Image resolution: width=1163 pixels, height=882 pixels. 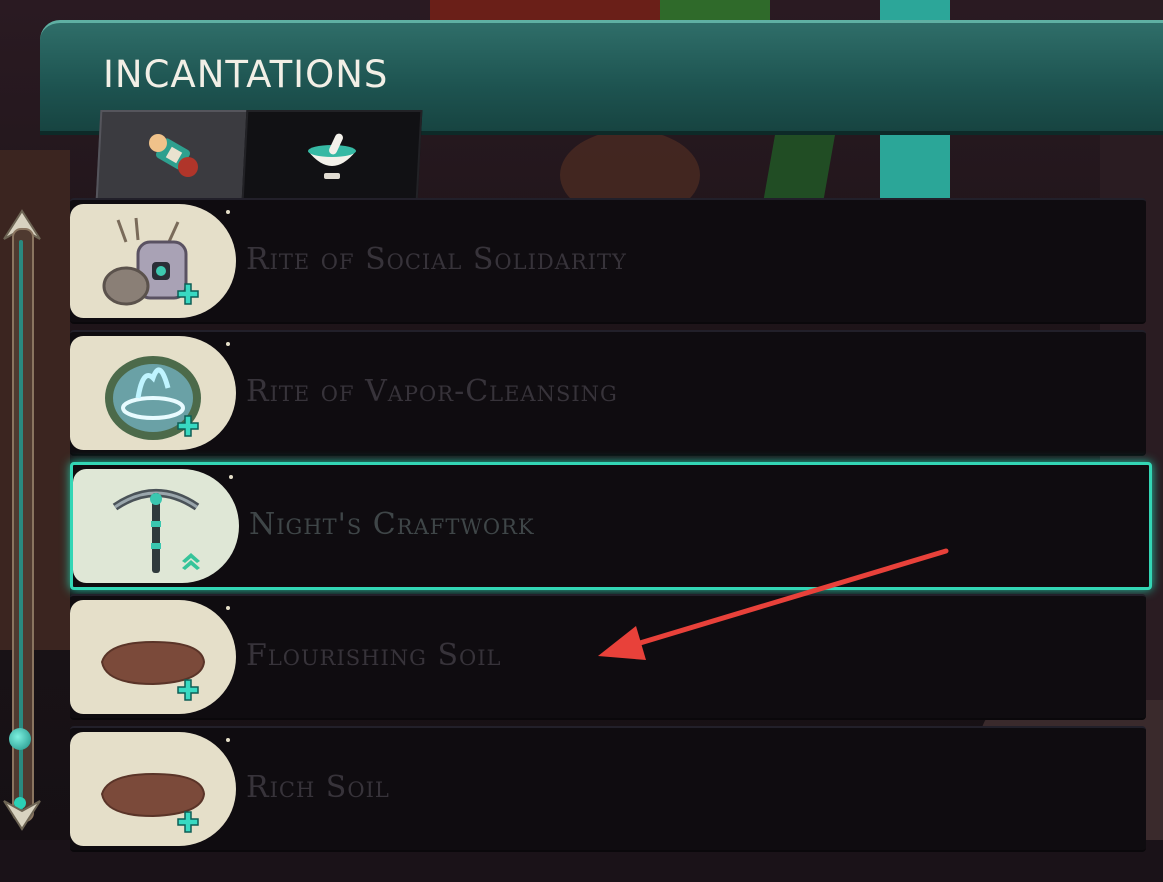 I want to click on list-item: Rite of Social Solidarity, so click(x=608, y=261).